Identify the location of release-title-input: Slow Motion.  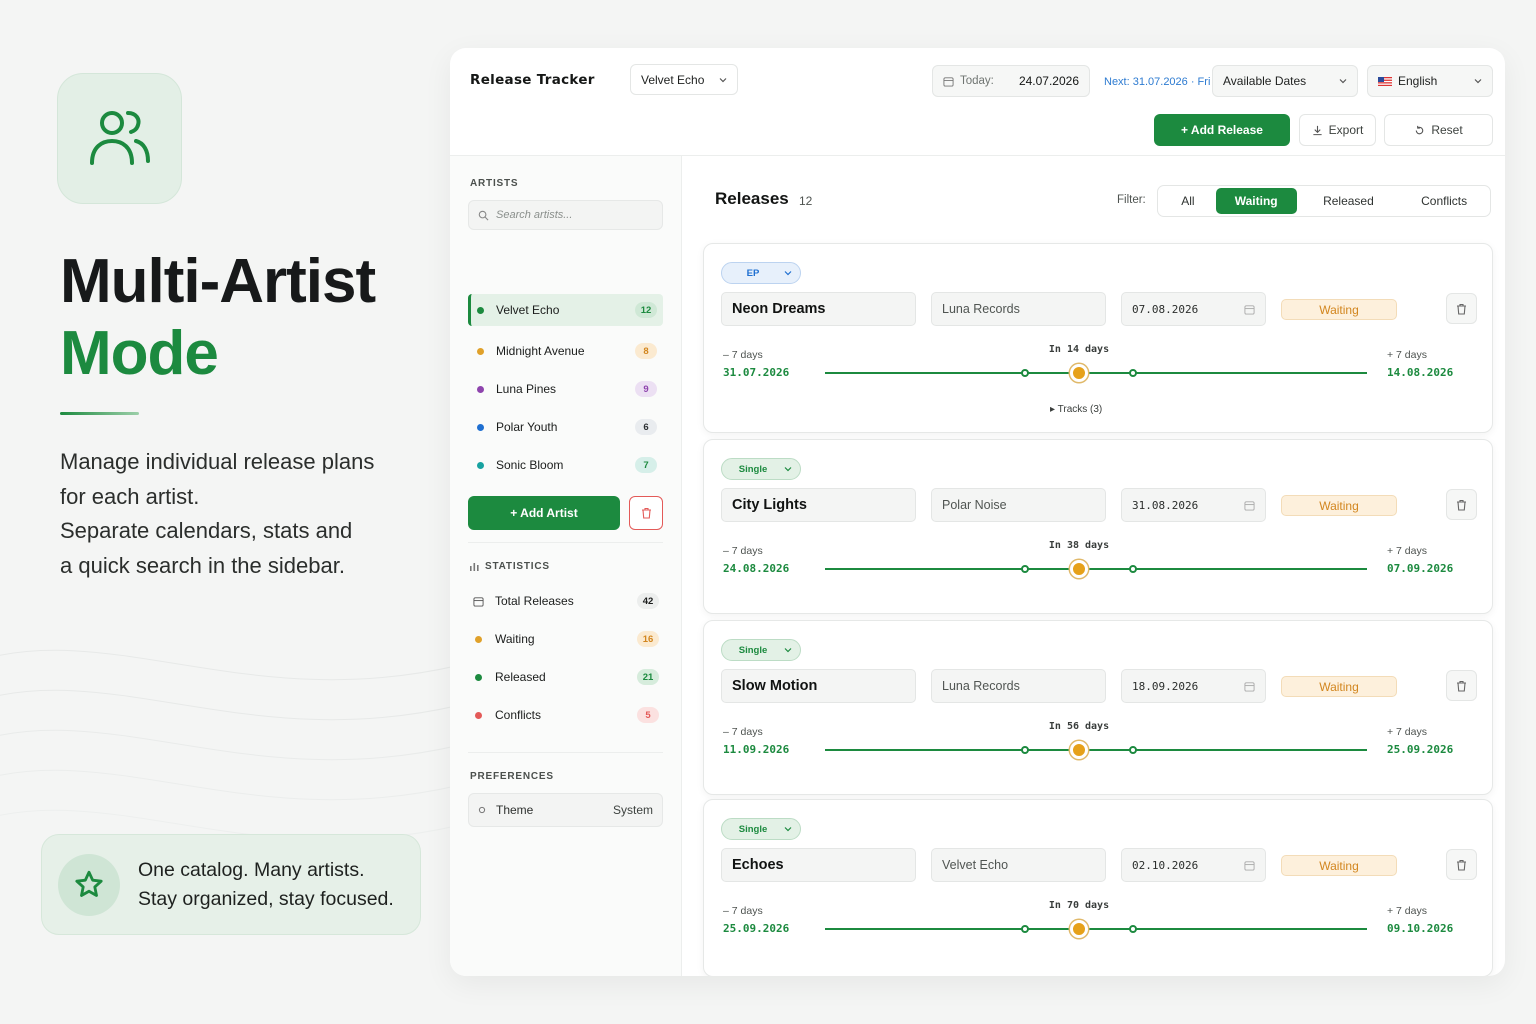
(818, 686).